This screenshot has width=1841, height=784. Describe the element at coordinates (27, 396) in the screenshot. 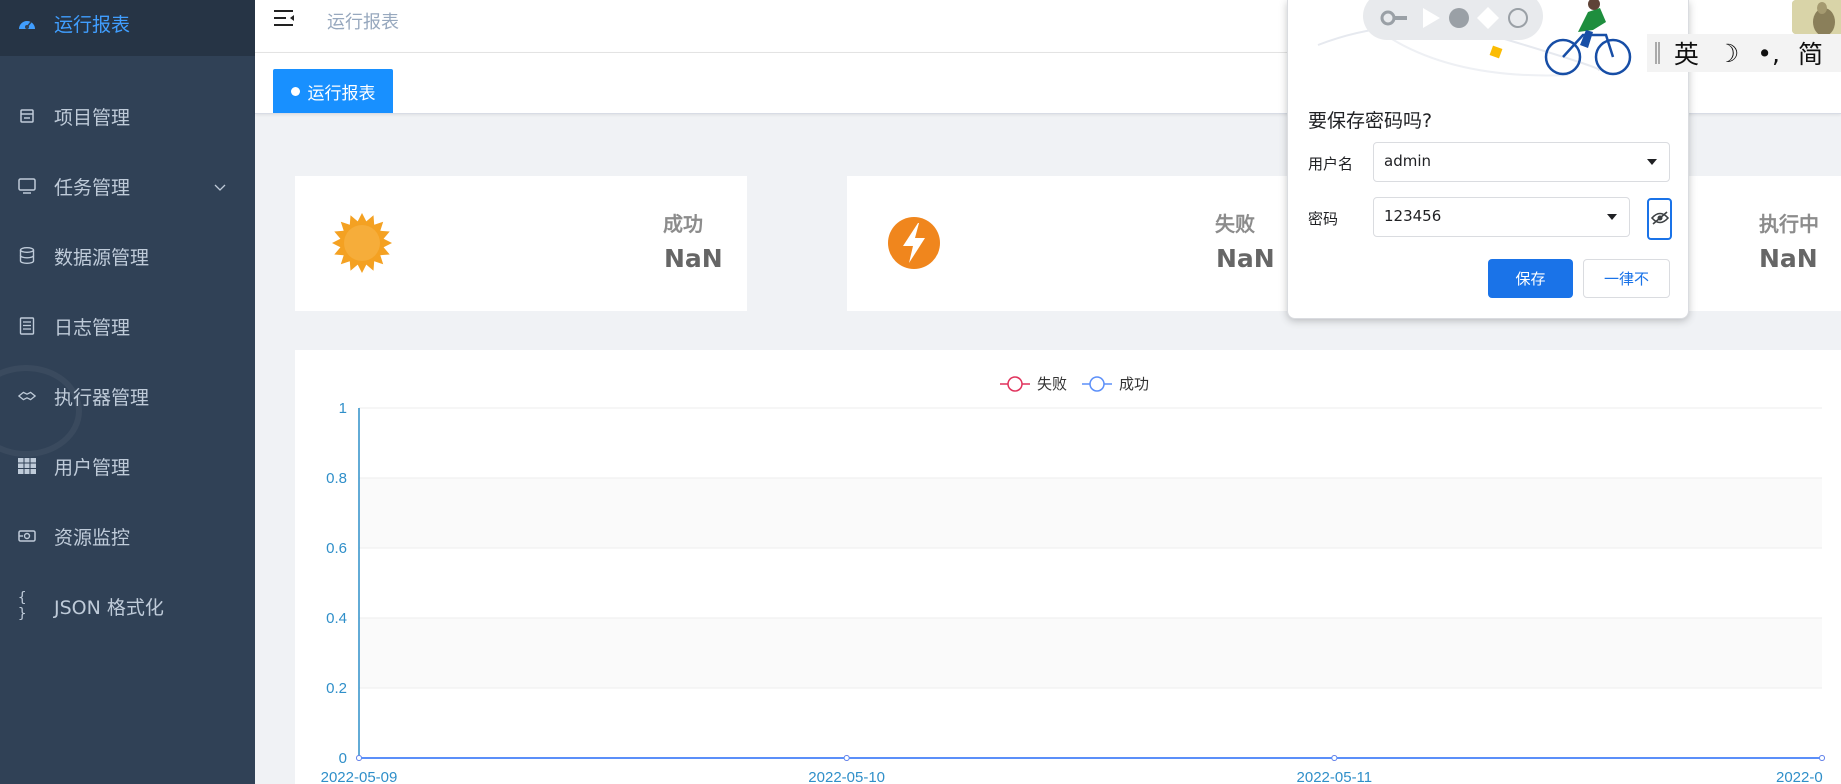

I see `executor-icon` at that location.